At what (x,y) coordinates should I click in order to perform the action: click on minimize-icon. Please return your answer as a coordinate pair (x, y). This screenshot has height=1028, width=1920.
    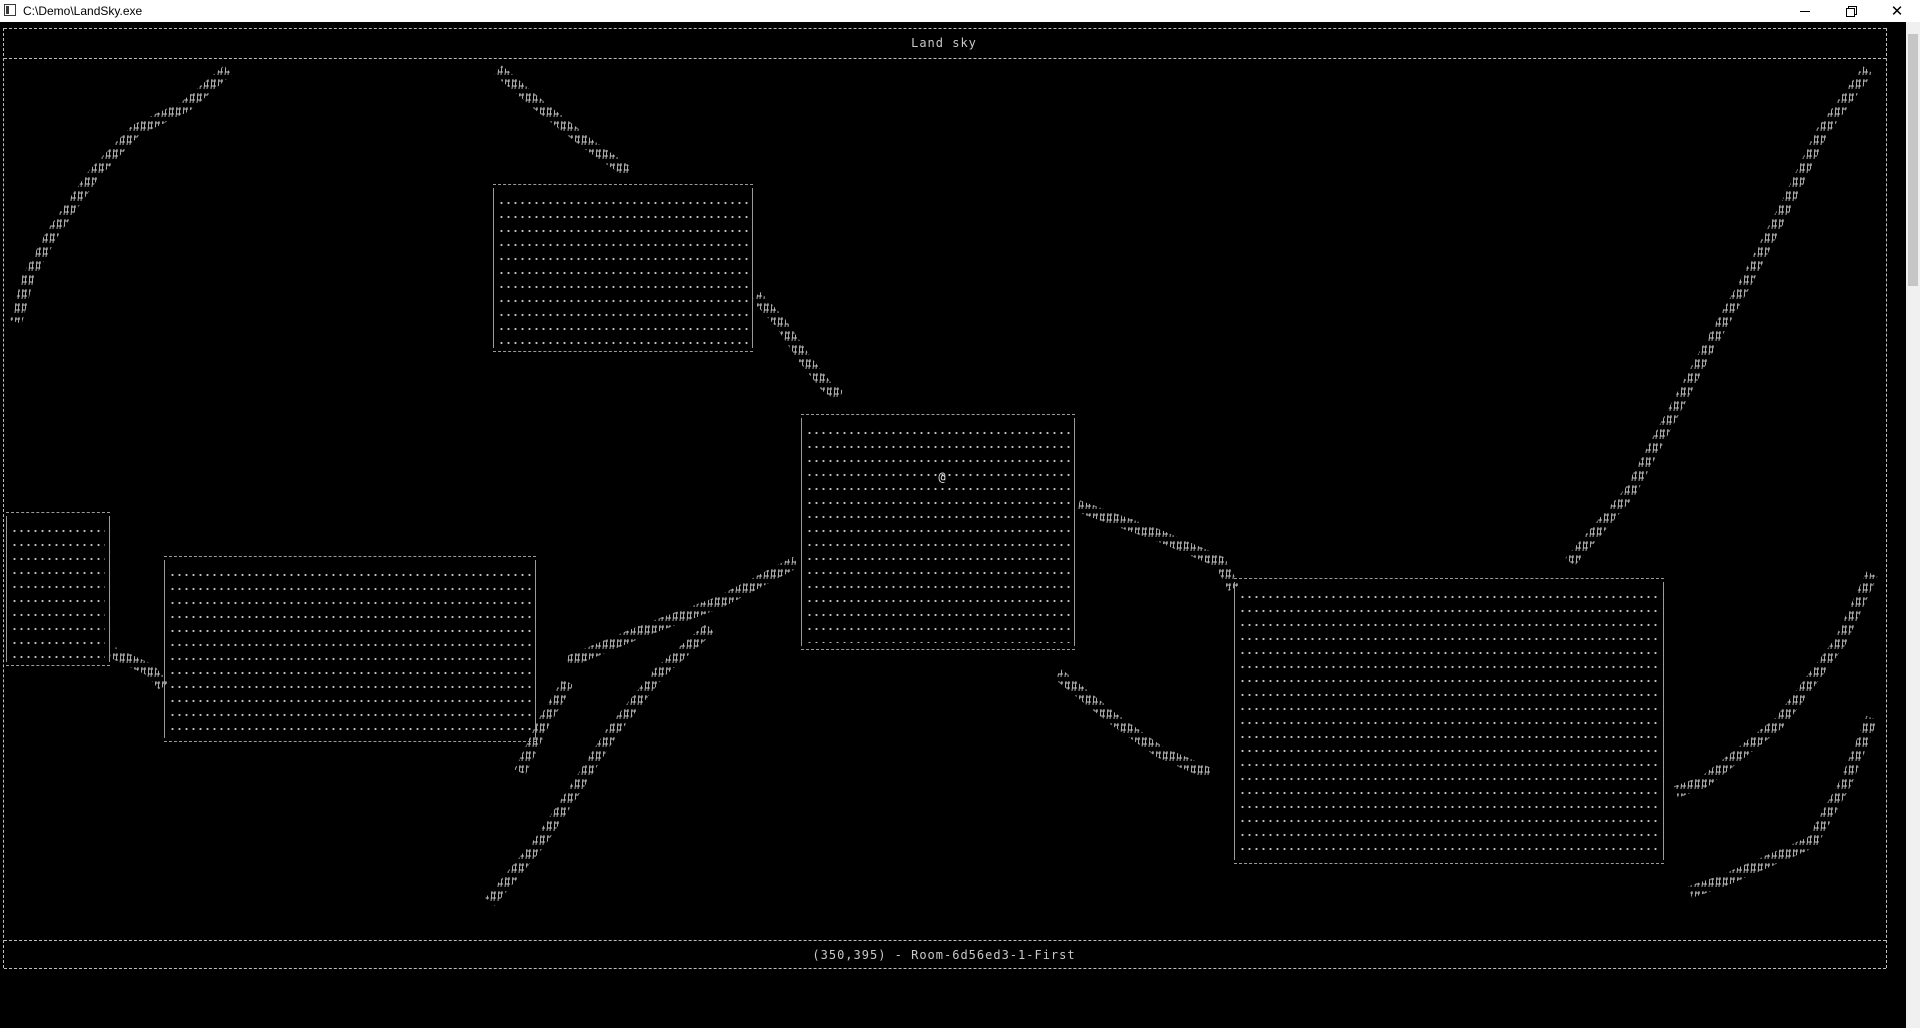
    Looking at the image, I should click on (1805, 11).